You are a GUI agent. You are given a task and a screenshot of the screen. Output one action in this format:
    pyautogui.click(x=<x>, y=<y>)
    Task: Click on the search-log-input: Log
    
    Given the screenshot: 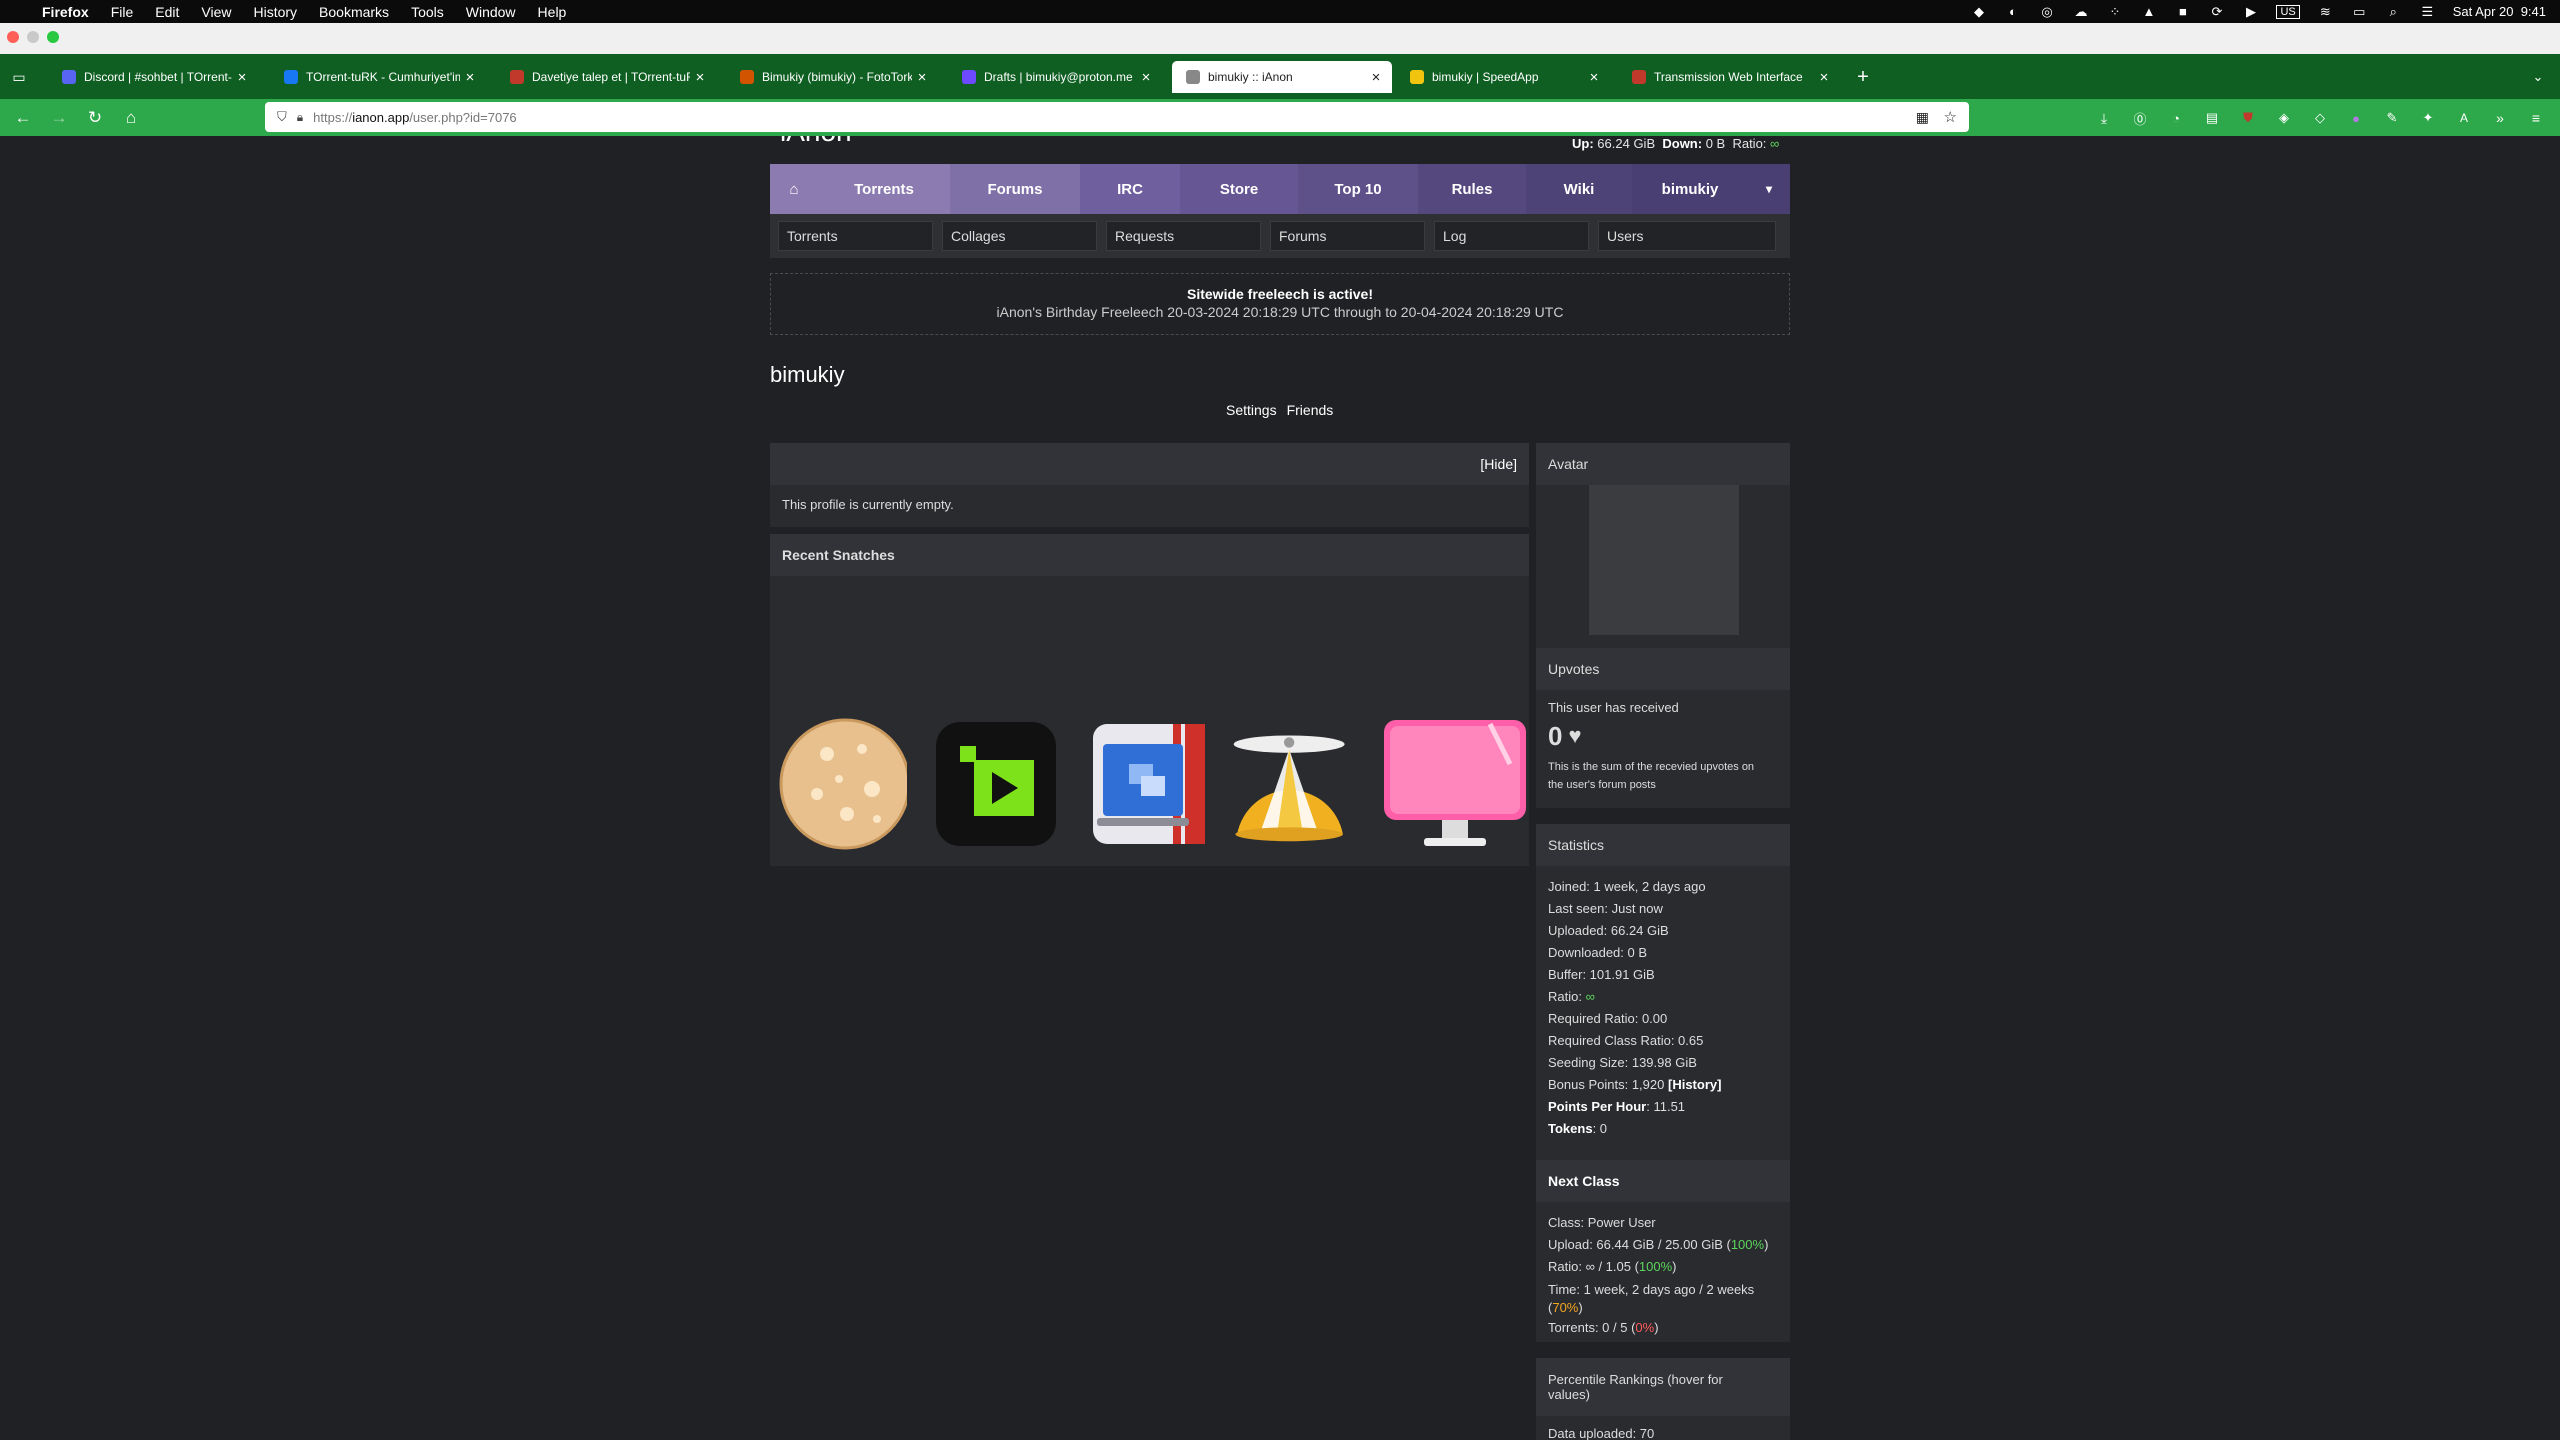 What is the action you would take?
    pyautogui.click(x=1511, y=236)
    